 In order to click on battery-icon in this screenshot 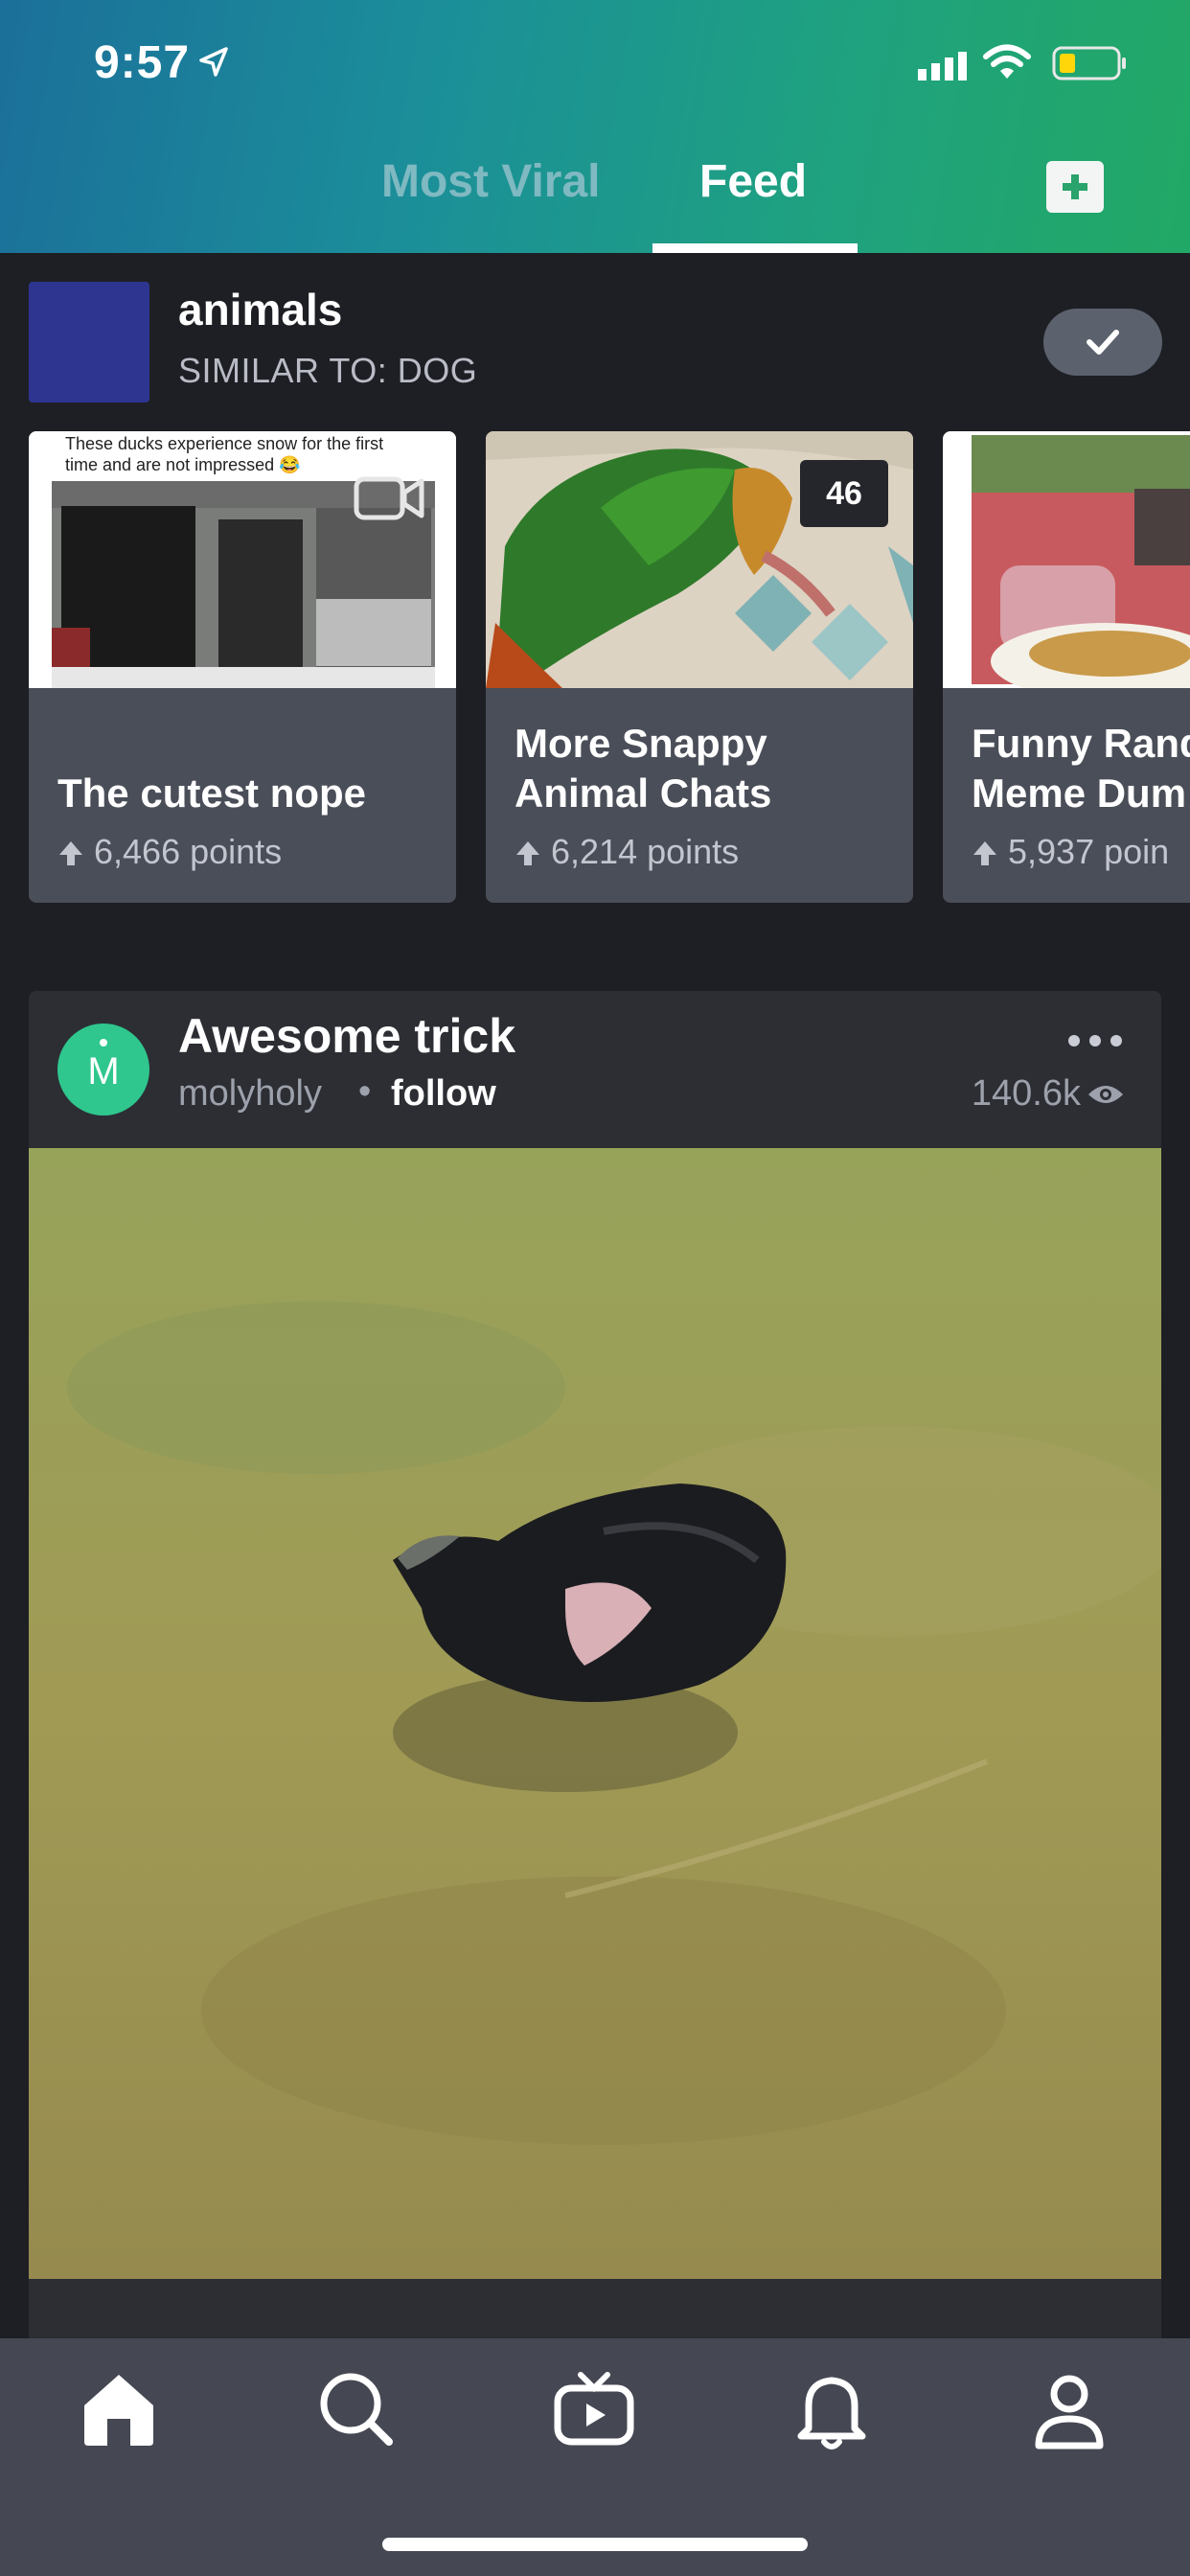, I will do `click(1089, 63)`.